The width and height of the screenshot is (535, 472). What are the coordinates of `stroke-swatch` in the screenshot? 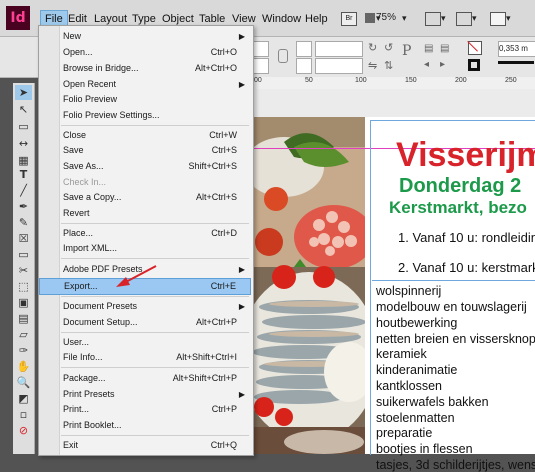 It's located at (474, 65).